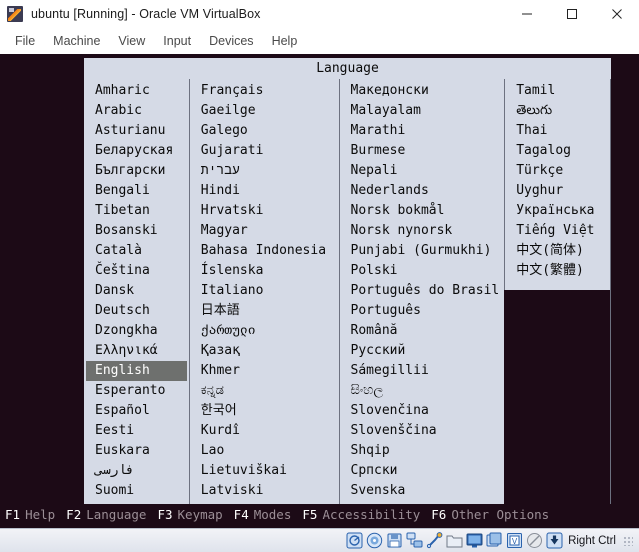 Image resolution: width=639 pixels, height=552 pixels. I want to click on function-key-f2: F2 Language, so click(106, 514).